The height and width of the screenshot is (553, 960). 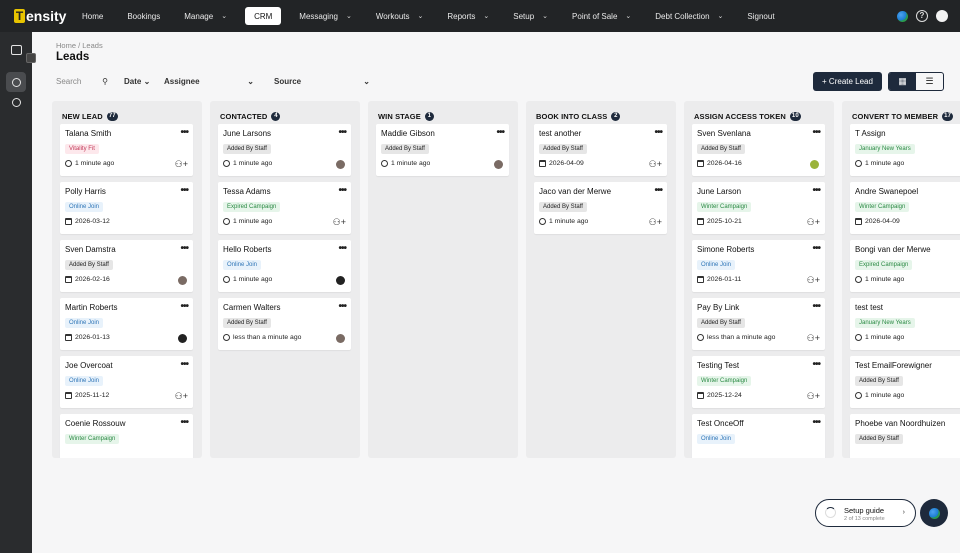 What do you see at coordinates (847, 81) in the screenshot?
I see `create-lead-button: + Create Lead` at bounding box center [847, 81].